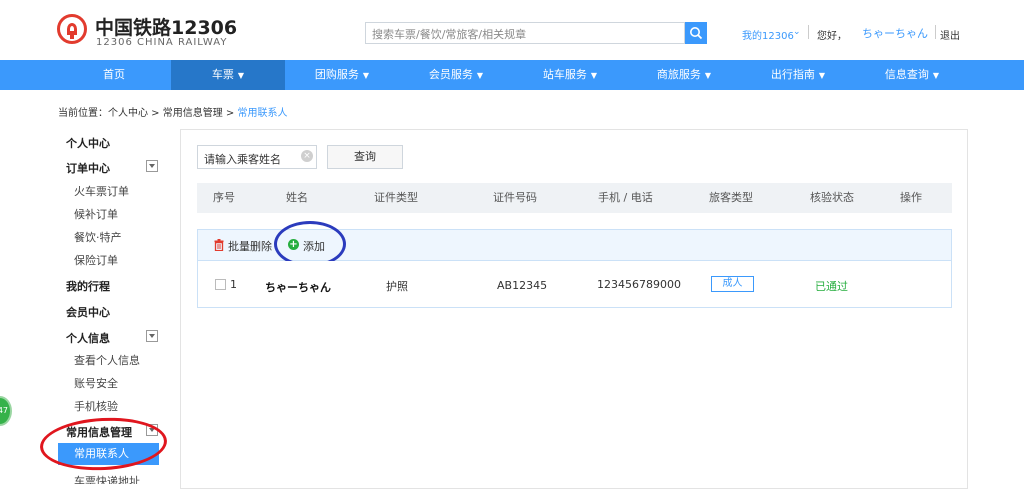 This screenshot has height=489, width=1024. I want to click on my12306-menu: 我的12306, so click(768, 34).